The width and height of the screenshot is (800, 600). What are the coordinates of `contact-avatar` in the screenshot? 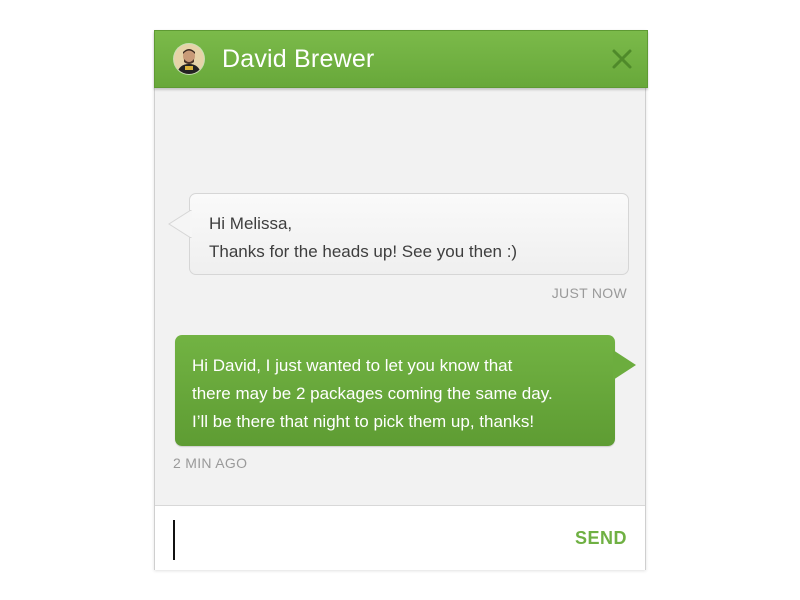 It's located at (189, 59).